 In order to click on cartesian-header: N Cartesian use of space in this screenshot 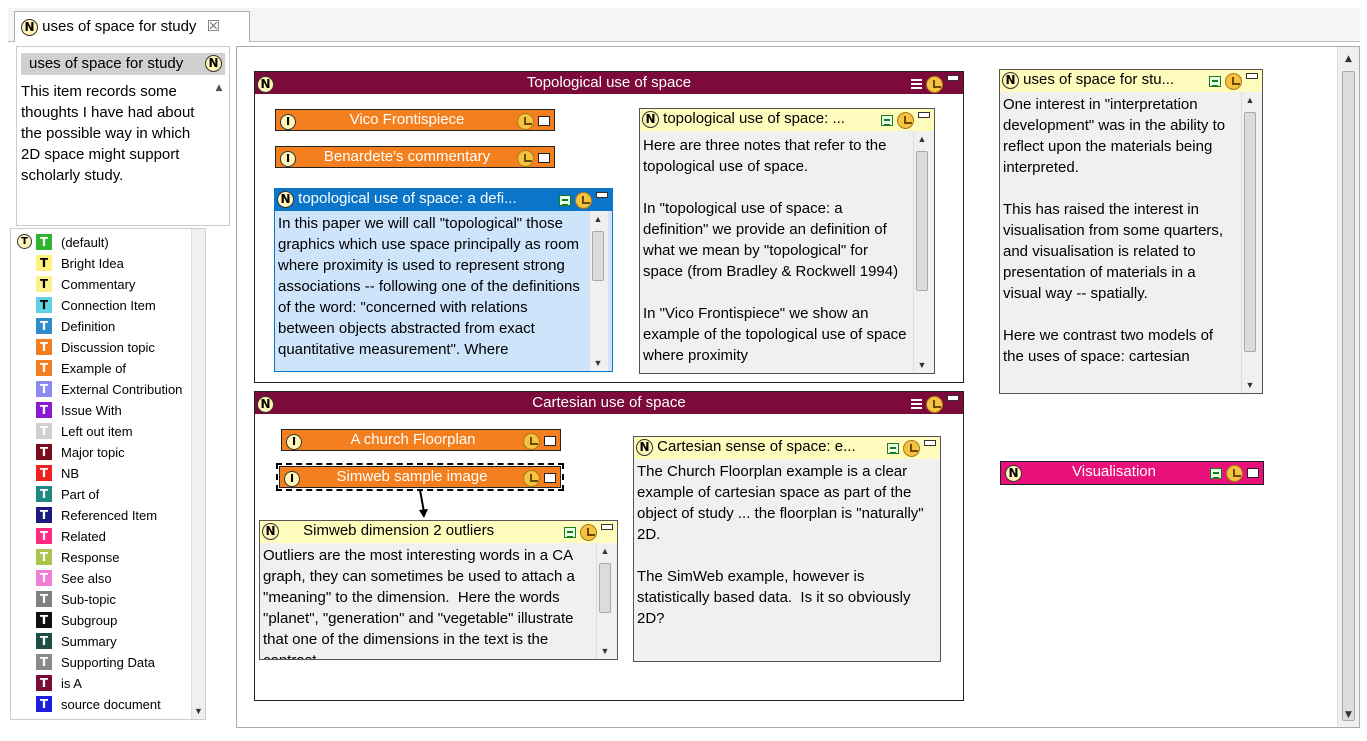, I will do `click(609, 403)`.